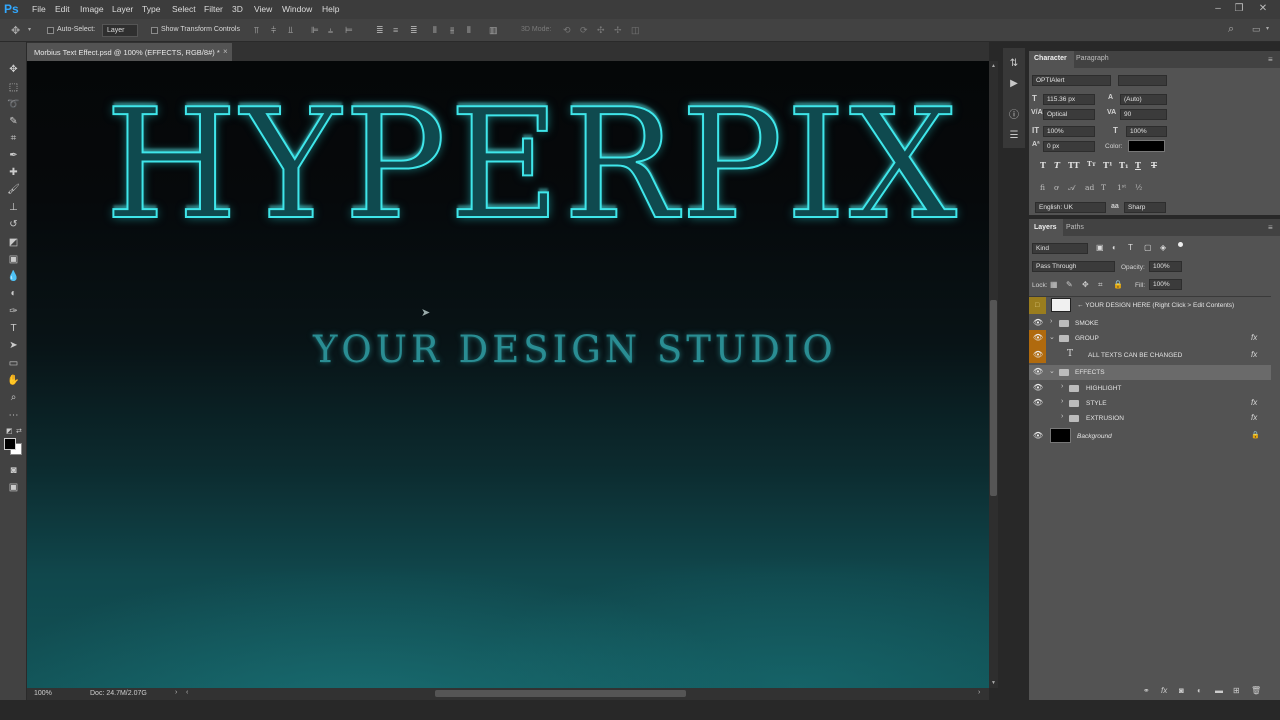 The image size is (1280, 720). What do you see at coordinates (13, 69) in the screenshot?
I see `move-tool-icon: ✥` at bounding box center [13, 69].